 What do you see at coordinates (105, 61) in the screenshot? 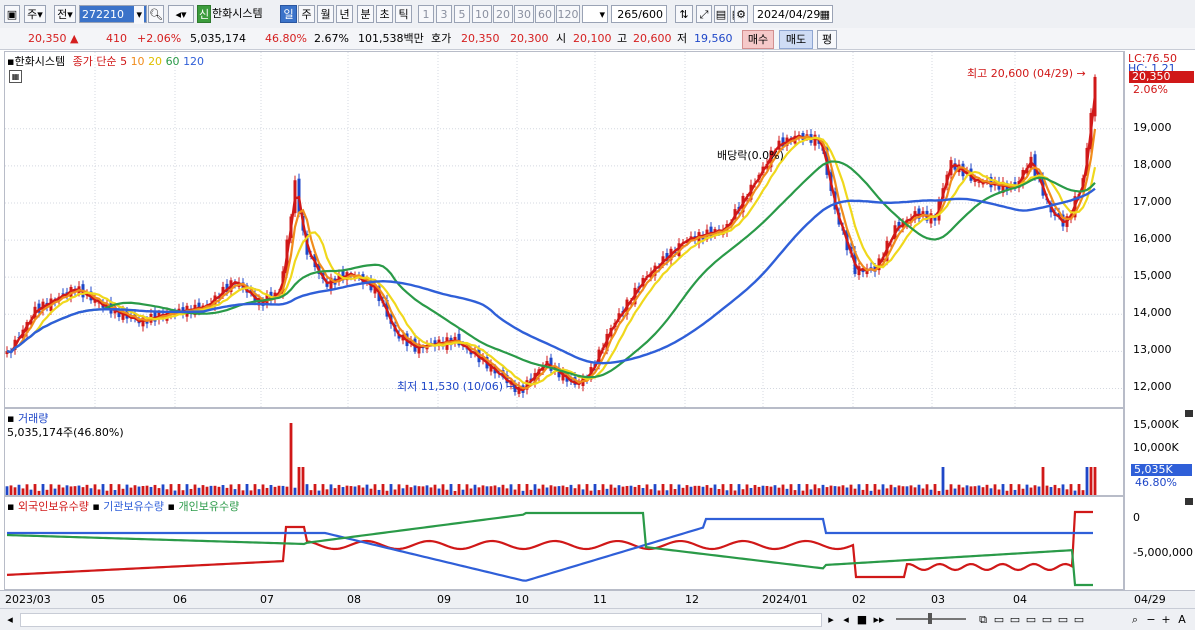
I see `price-legend: ▪한화시스템 종가 단순 5 10 20 60 120` at bounding box center [105, 61].